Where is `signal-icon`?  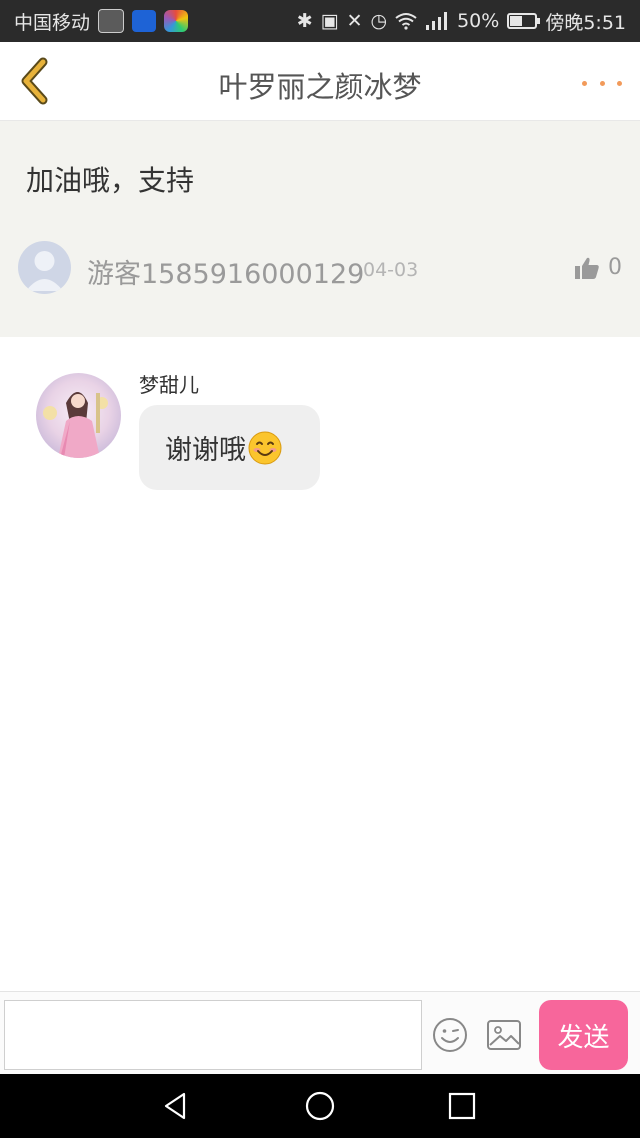 signal-icon is located at coordinates (437, 21).